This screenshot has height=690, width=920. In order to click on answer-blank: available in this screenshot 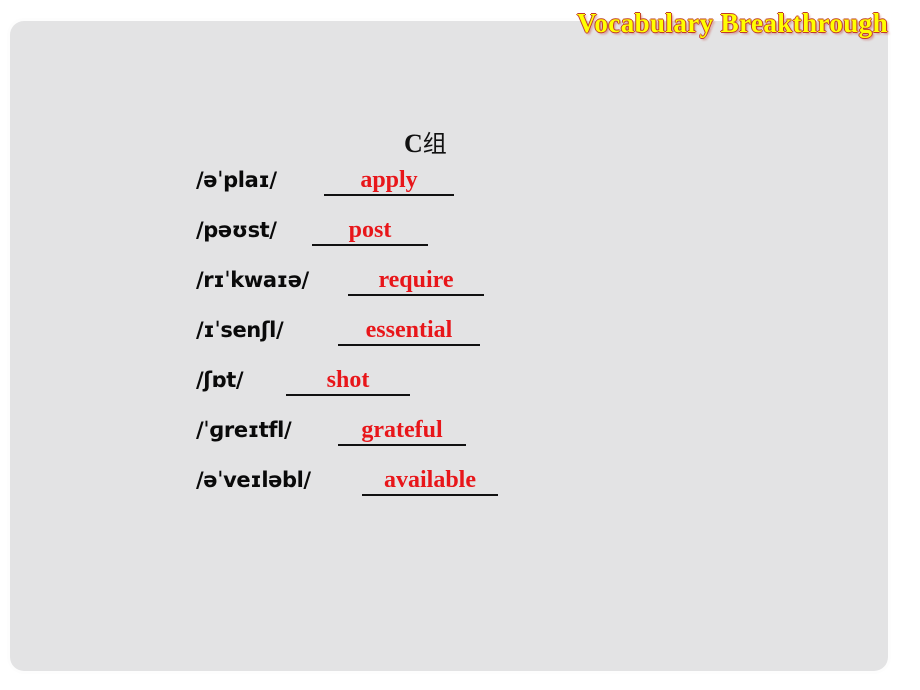, I will do `click(430, 482)`.